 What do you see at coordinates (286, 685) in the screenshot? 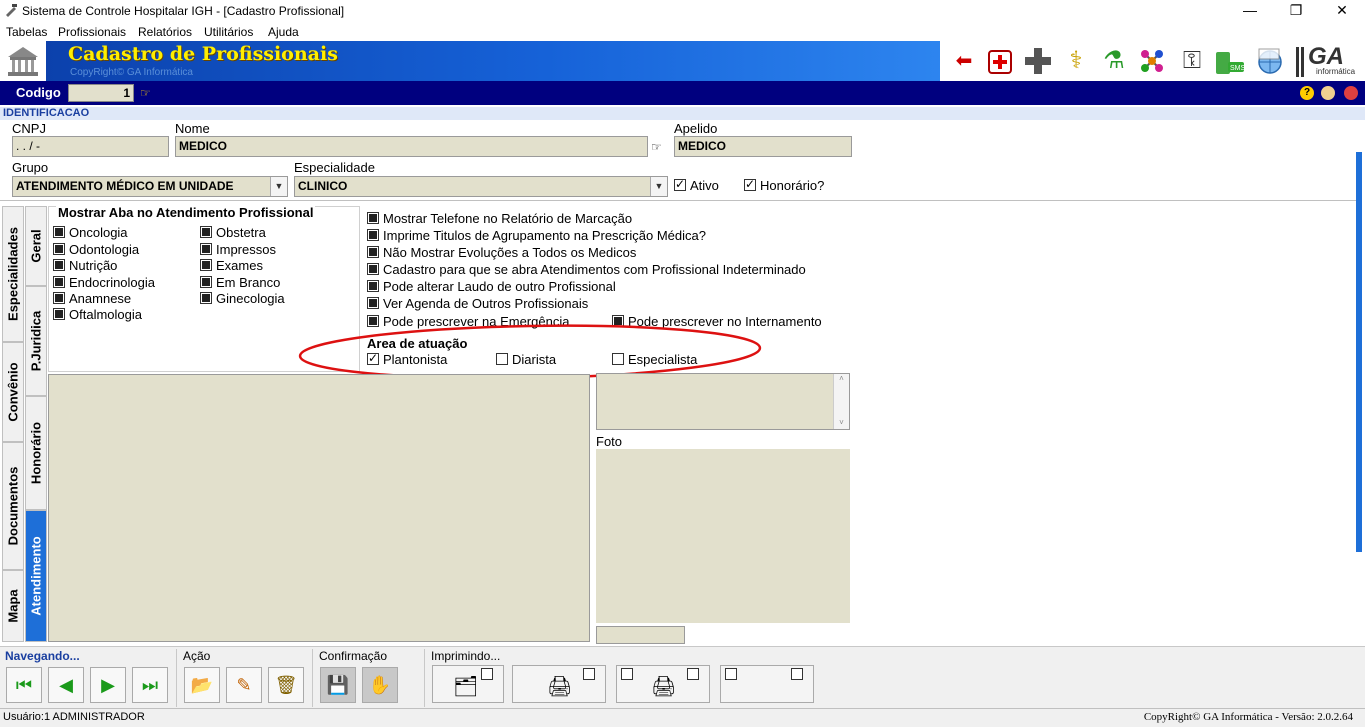
I see `delete-record-button: 🗑` at bounding box center [286, 685].